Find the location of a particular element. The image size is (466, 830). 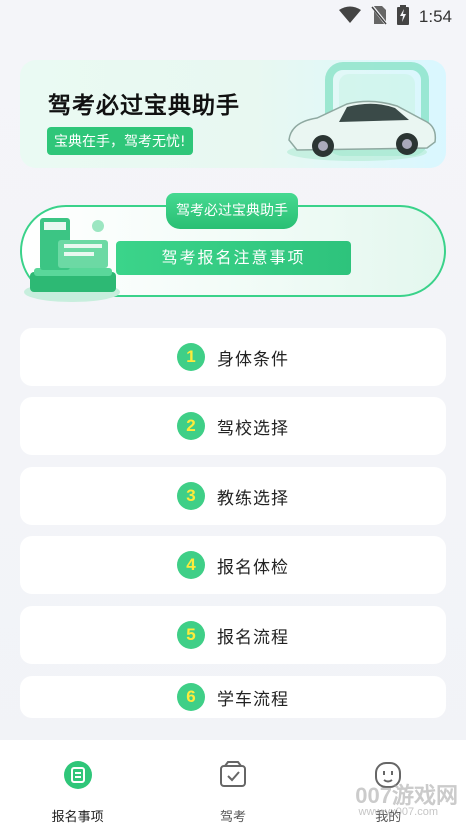

step-number-badge: 3 is located at coordinates (191, 496).